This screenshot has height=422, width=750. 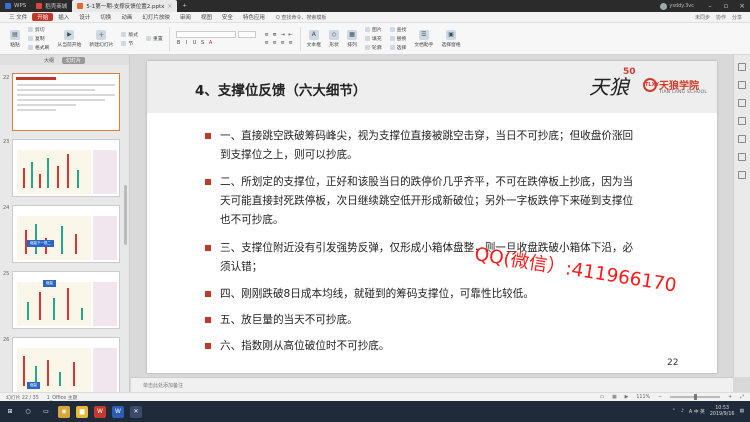 What do you see at coordinates (46, 412) in the screenshot?
I see `task-view-icon: ▭` at bounding box center [46, 412].